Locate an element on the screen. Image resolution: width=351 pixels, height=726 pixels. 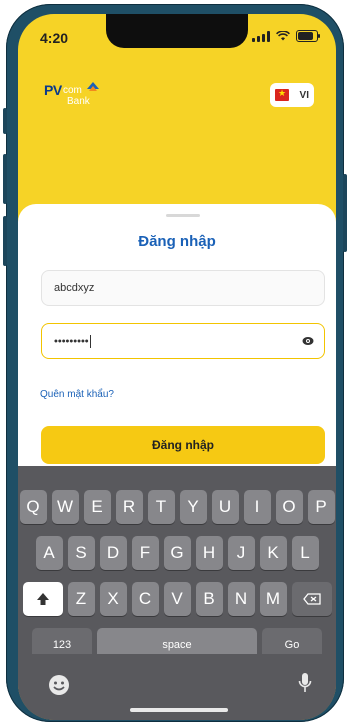
pvcombank-logo: PV com Bank is located at coordinates (79, 95).